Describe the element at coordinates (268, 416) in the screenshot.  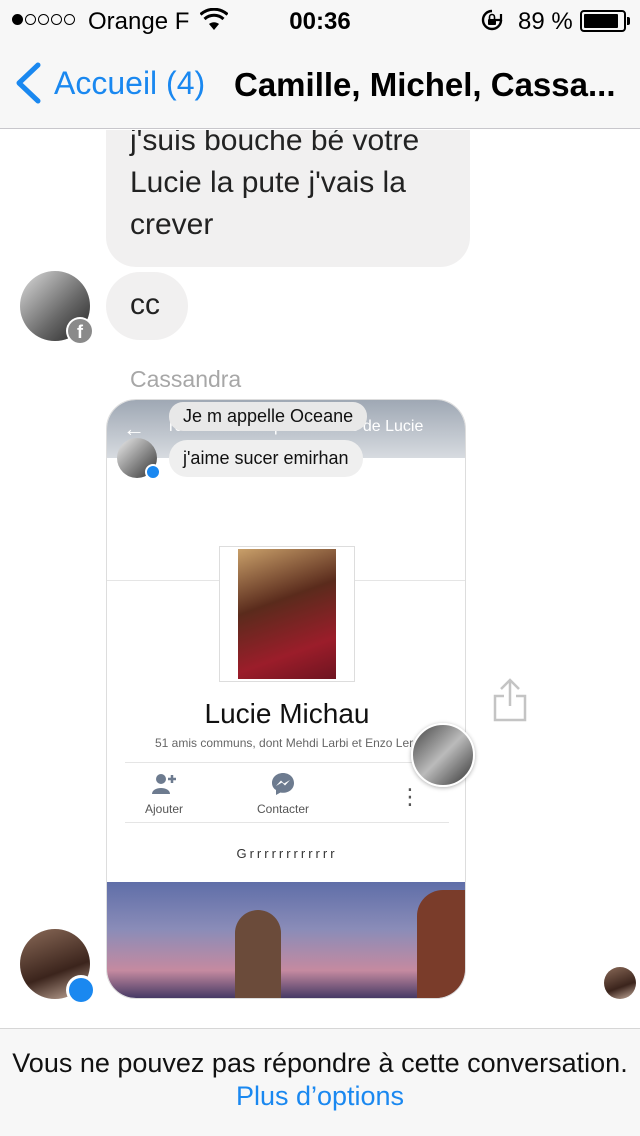
I see `screenshot-message: Je m appelle Oceane` at that location.